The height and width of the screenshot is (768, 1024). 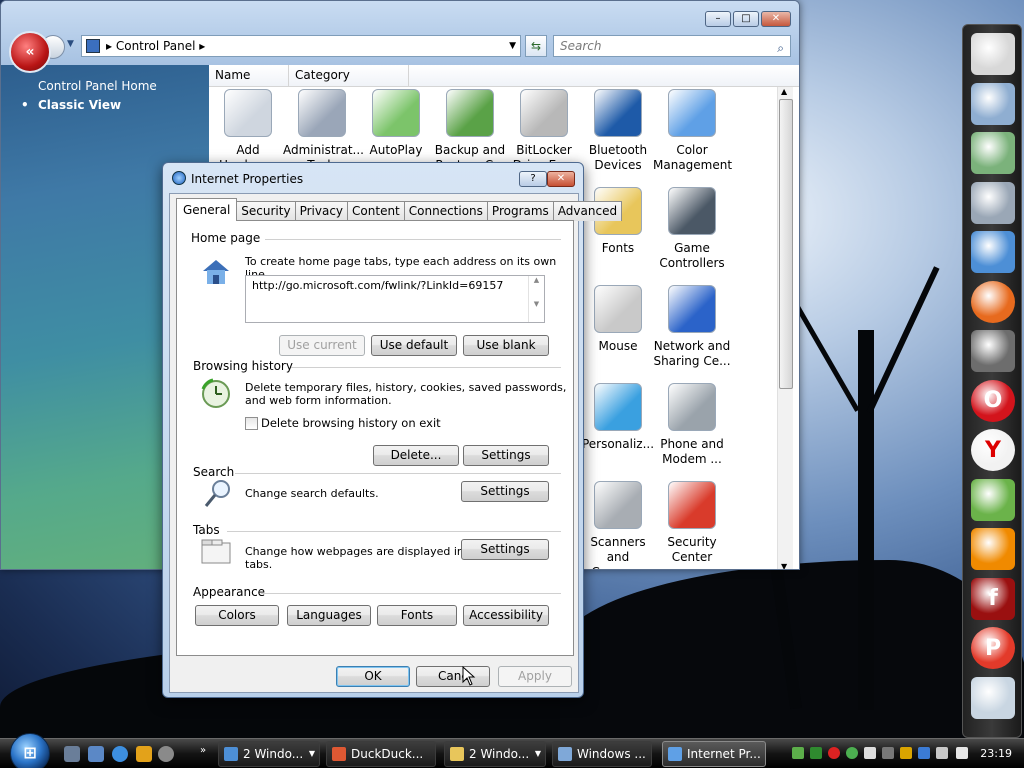 I want to click on vertical-scrollbar: ▲ ▼, so click(x=785, y=328).